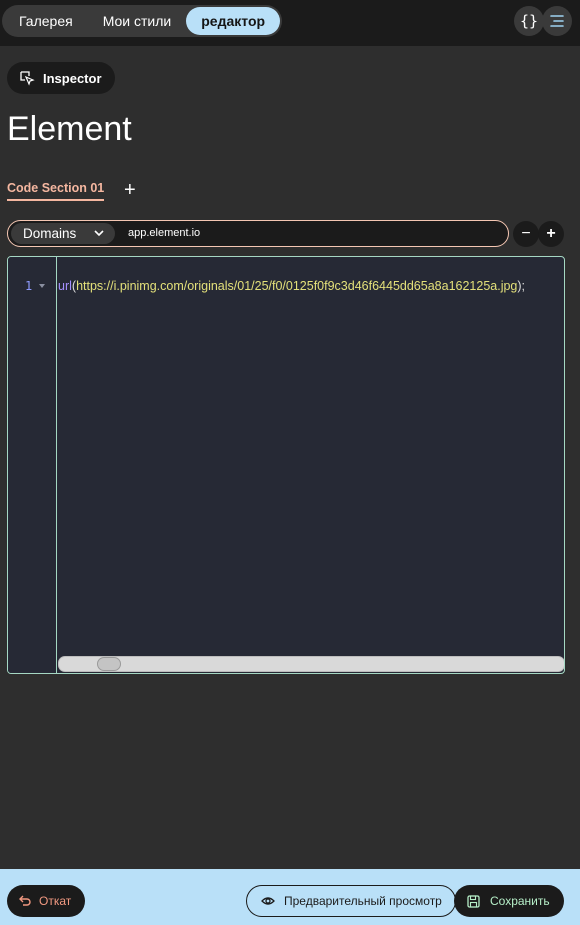 The image size is (580, 925). What do you see at coordinates (164, 233) in the screenshot?
I see `domain-value: app.element.io` at bounding box center [164, 233].